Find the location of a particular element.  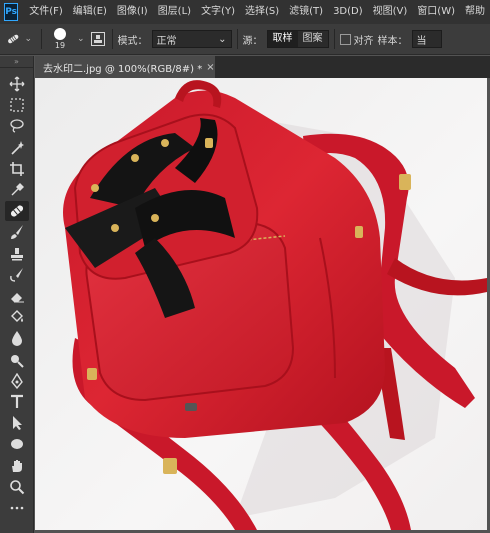

tool-magic-wand is located at coordinates (17, 148).